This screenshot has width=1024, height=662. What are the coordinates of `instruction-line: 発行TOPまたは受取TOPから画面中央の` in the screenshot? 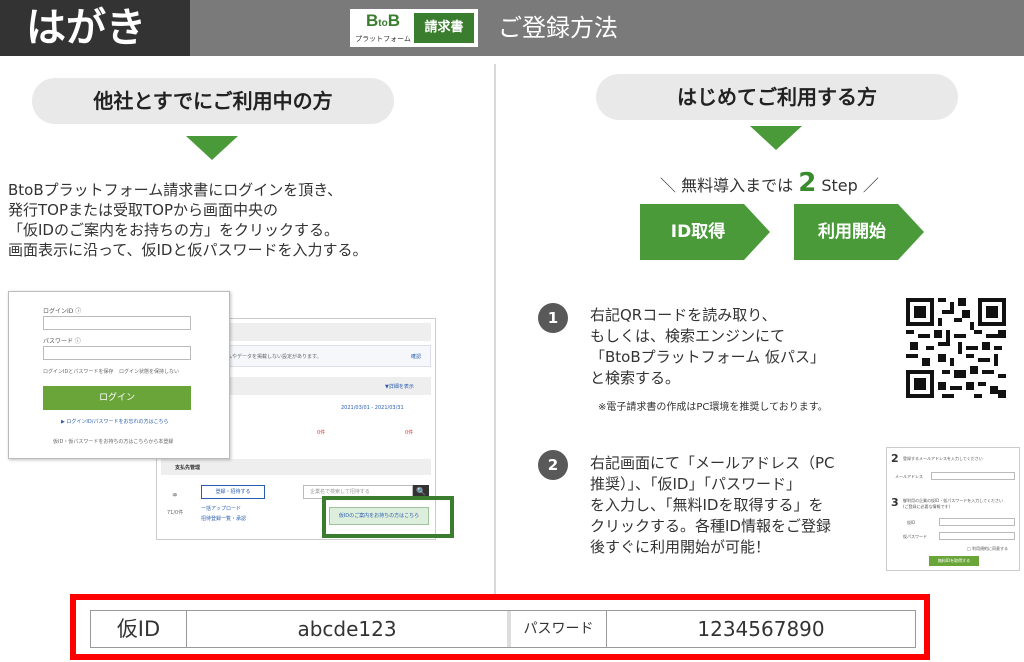 It's located at (143, 210).